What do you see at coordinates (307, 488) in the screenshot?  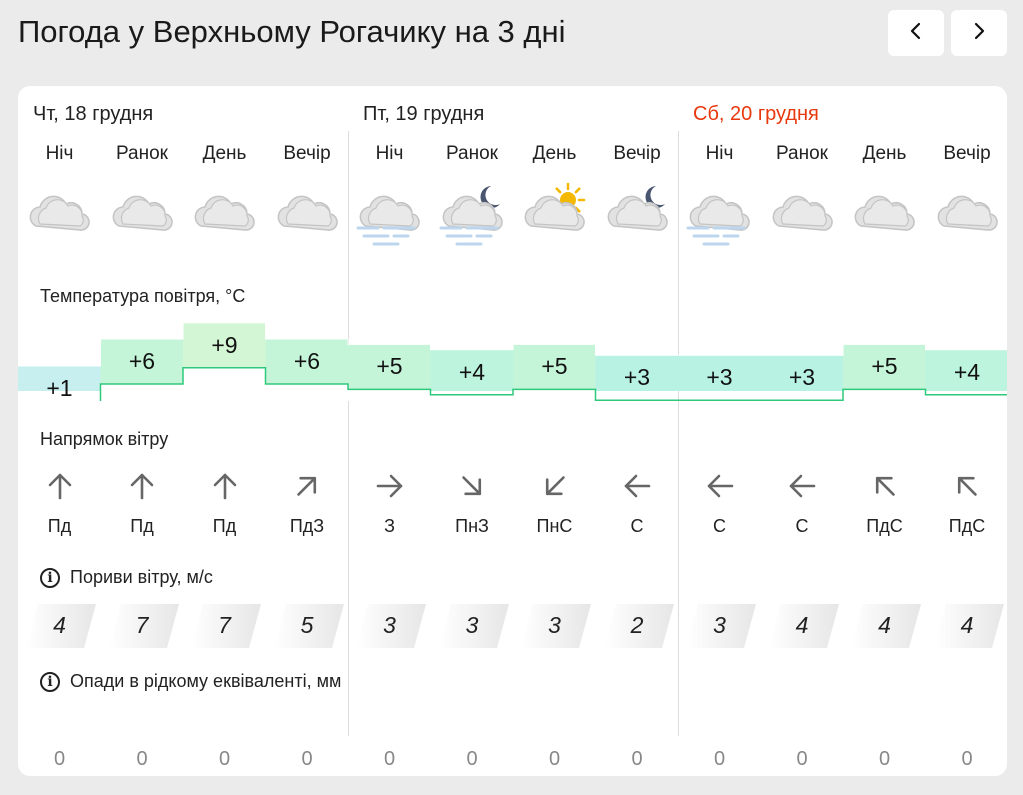 I see `arrow-up-right-icon` at bounding box center [307, 488].